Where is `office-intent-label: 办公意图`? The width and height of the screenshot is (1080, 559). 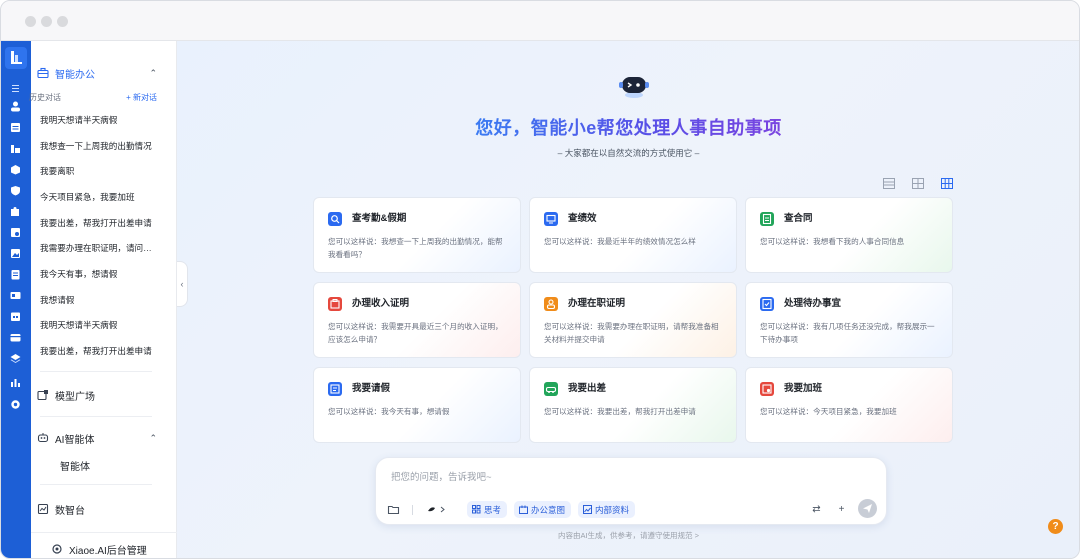
office-intent-label: 办公意图 is located at coordinates (548, 509).